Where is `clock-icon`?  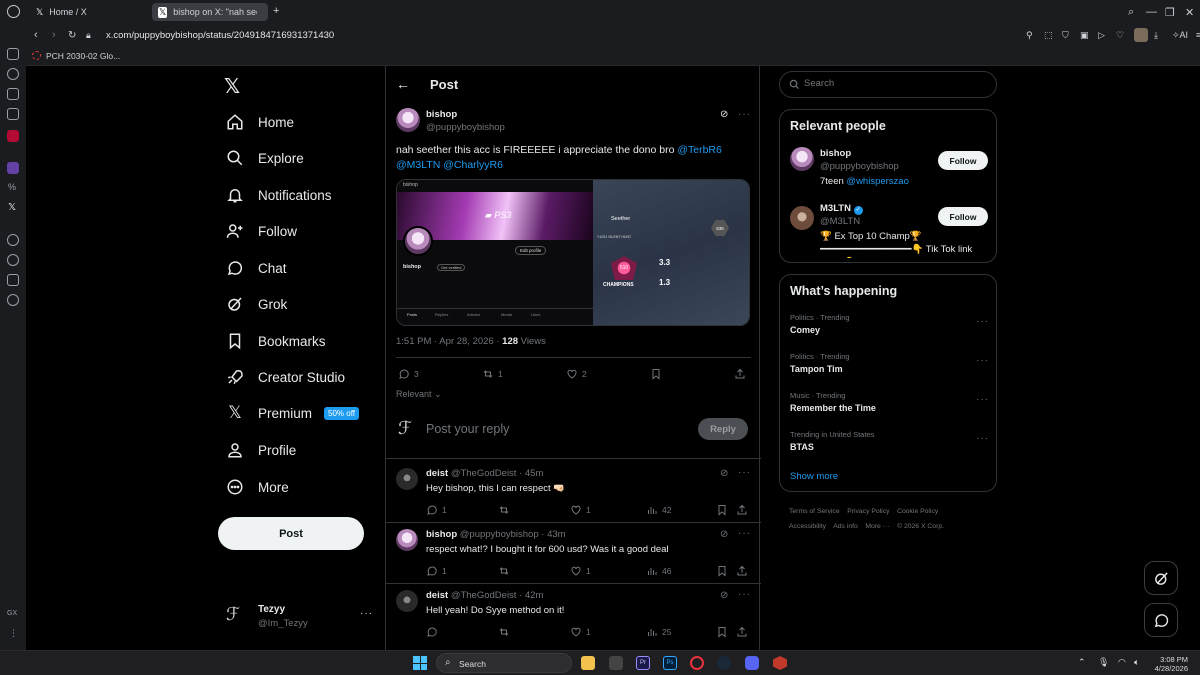
clock-icon is located at coordinates (13, 260).